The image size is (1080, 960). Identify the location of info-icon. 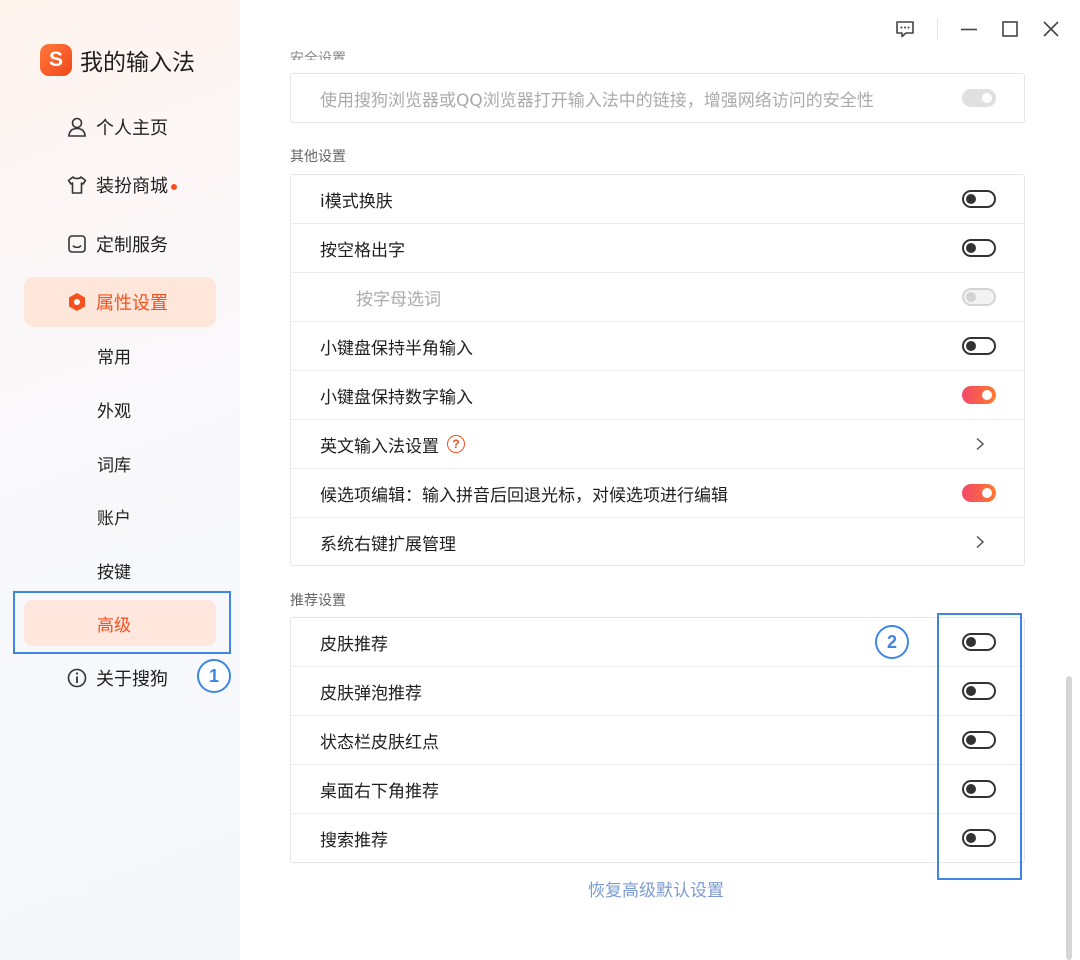
(77, 678).